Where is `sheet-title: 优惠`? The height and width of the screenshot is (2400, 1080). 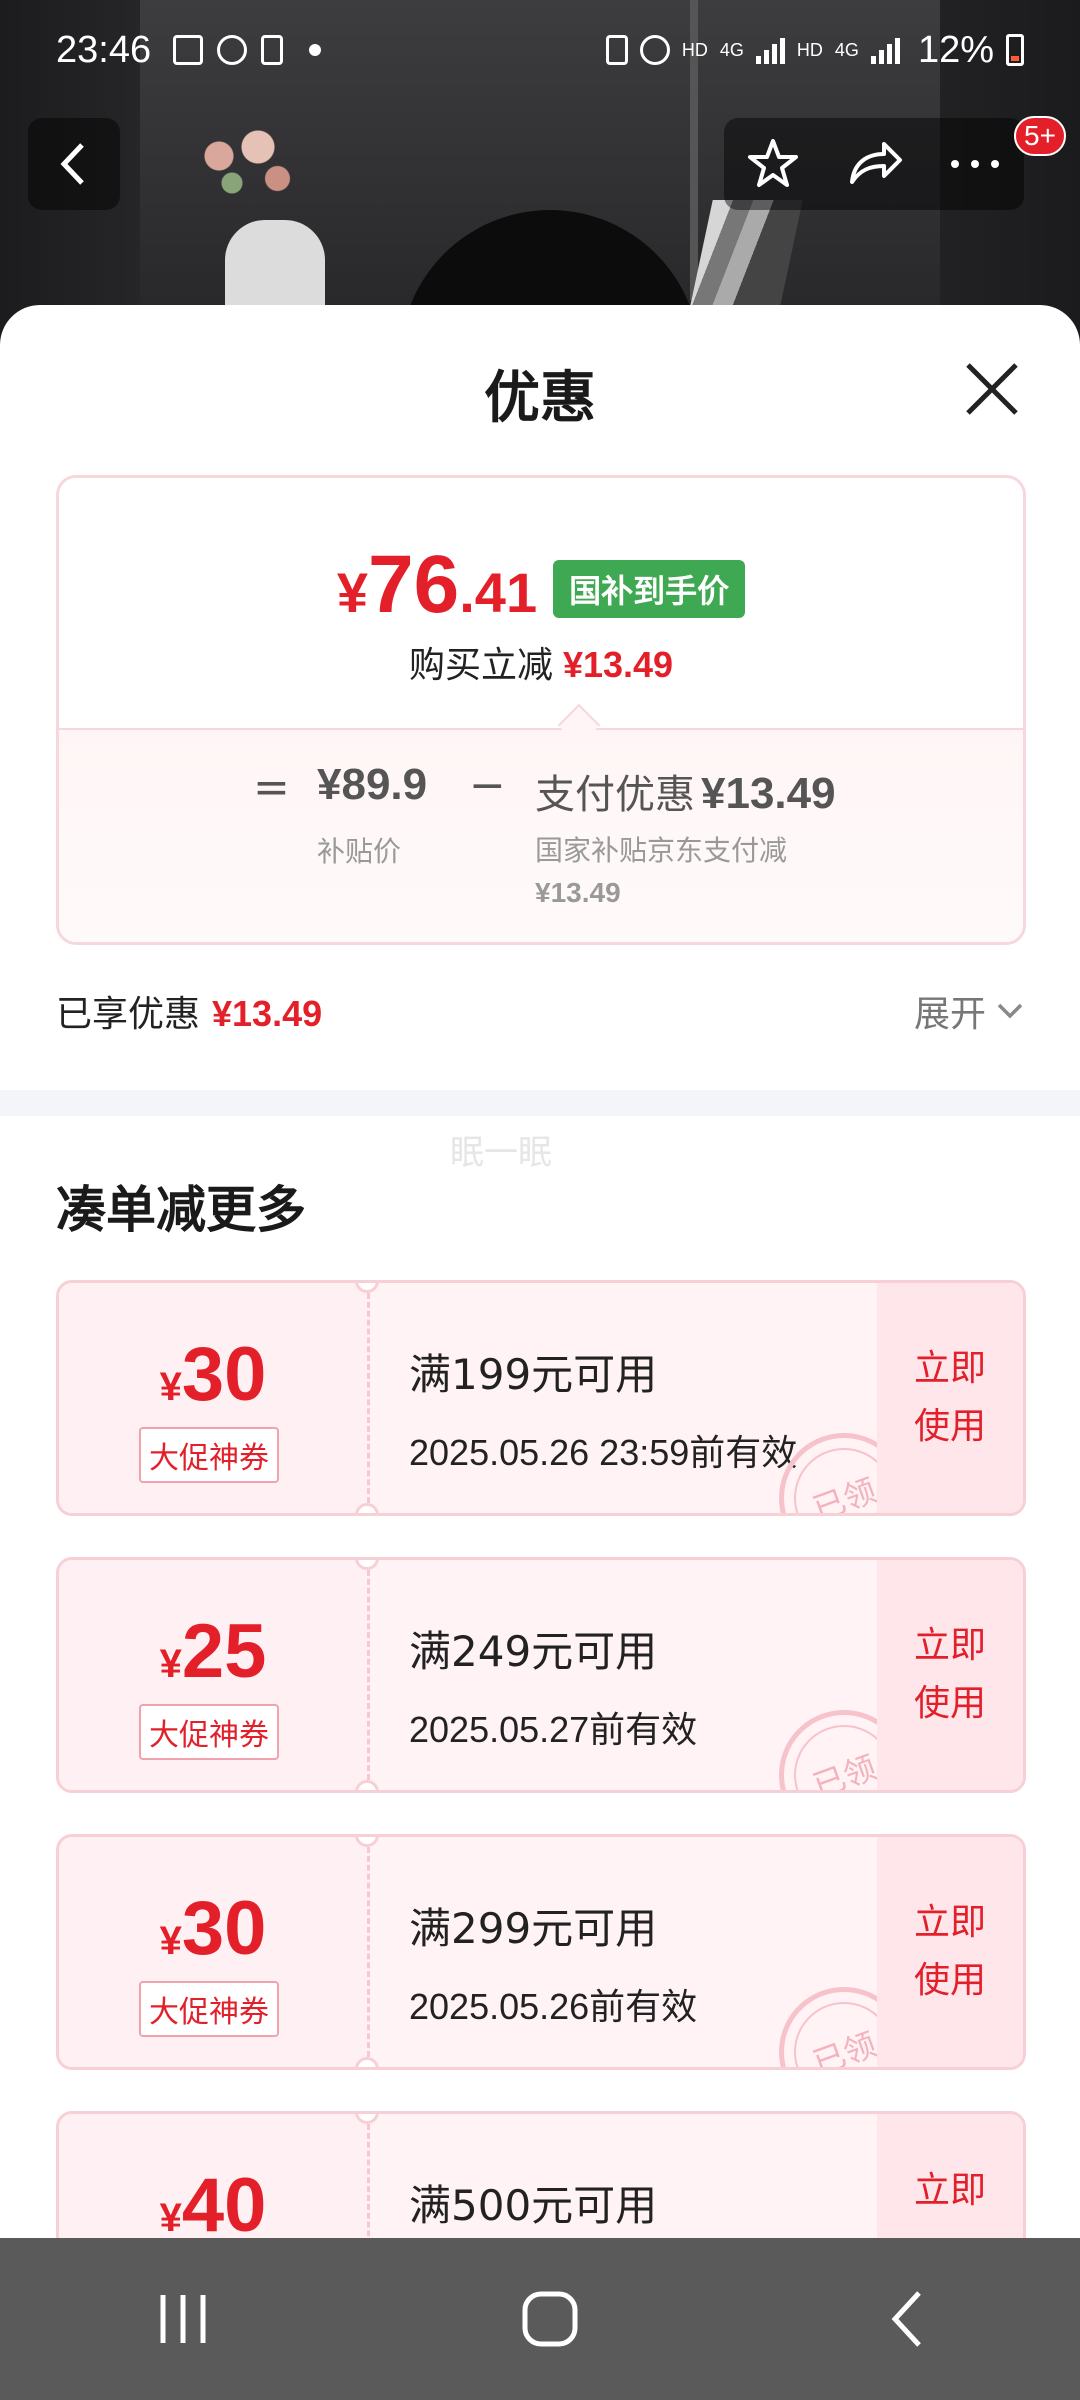 sheet-title: 优惠 is located at coordinates (540, 398).